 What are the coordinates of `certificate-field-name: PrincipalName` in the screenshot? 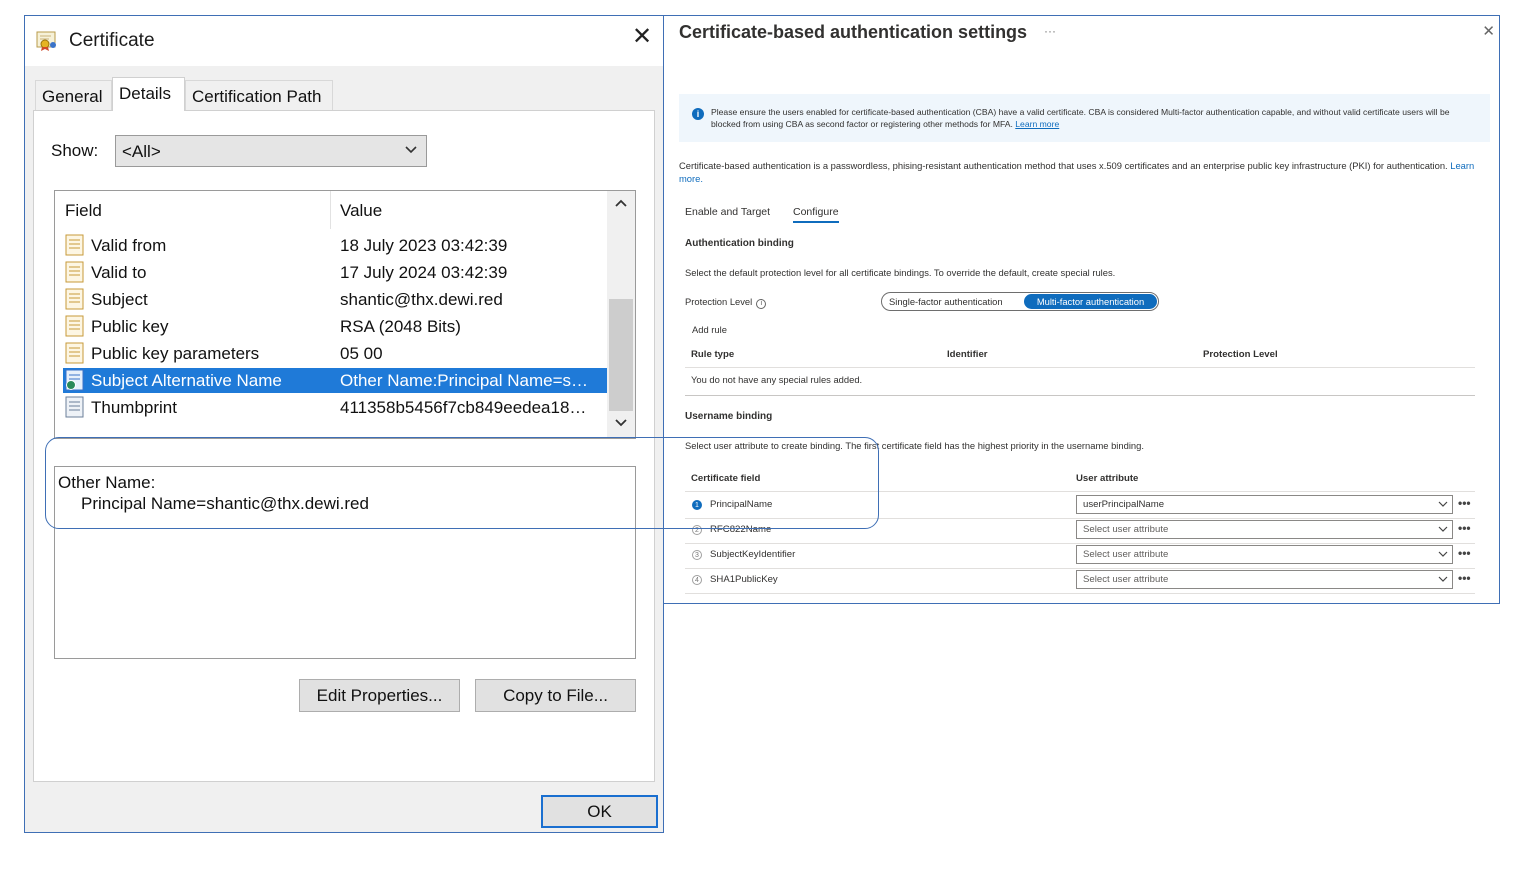 It's located at (741, 504).